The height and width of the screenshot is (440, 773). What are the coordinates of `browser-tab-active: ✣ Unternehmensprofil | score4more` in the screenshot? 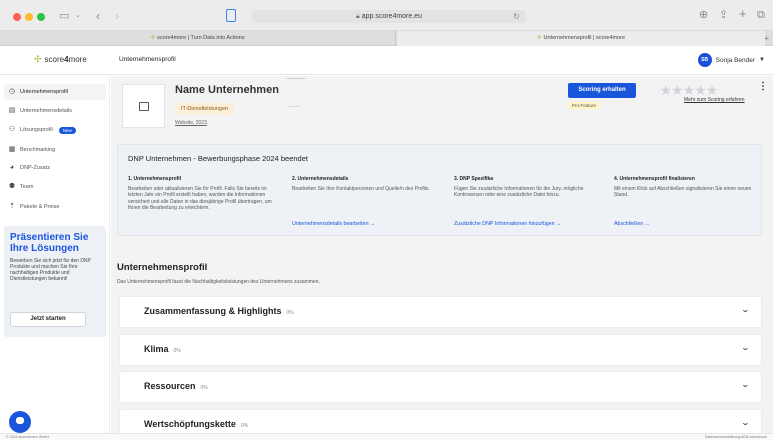 It's located at (581, 38).